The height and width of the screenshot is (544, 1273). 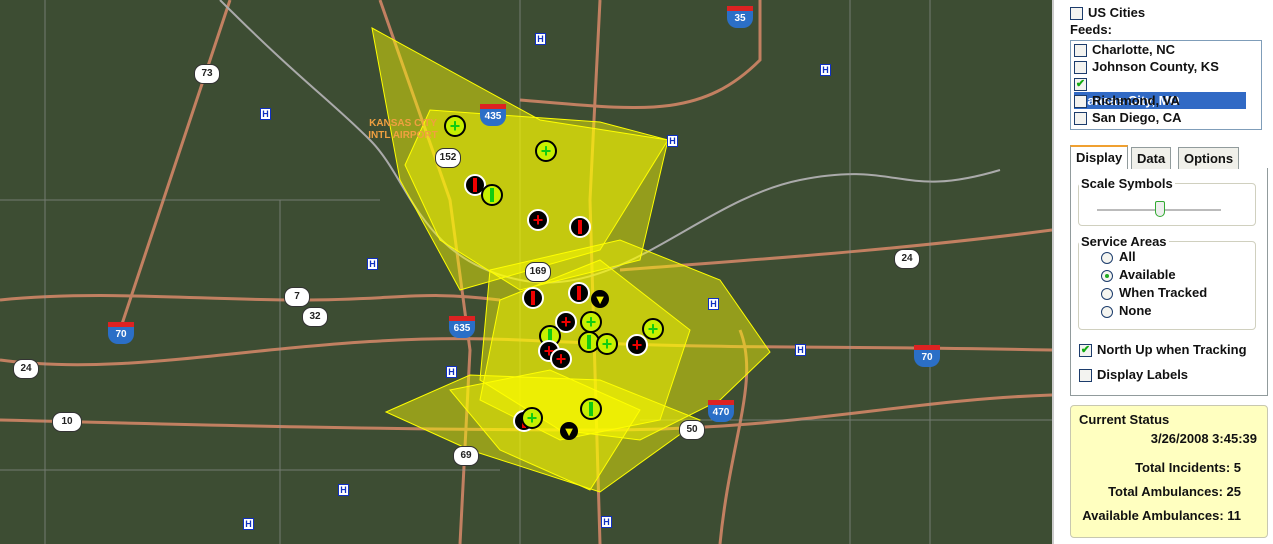 I want to click on tab-data: Data, so click(x=1151, y=158).